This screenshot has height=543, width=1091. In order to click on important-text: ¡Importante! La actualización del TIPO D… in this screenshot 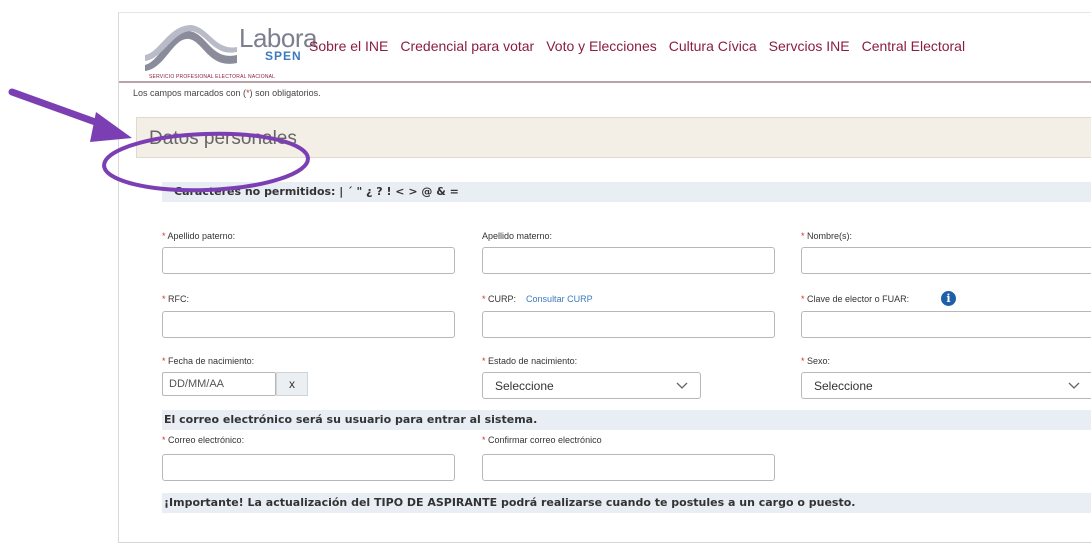, I will do `click(510, 502)`.